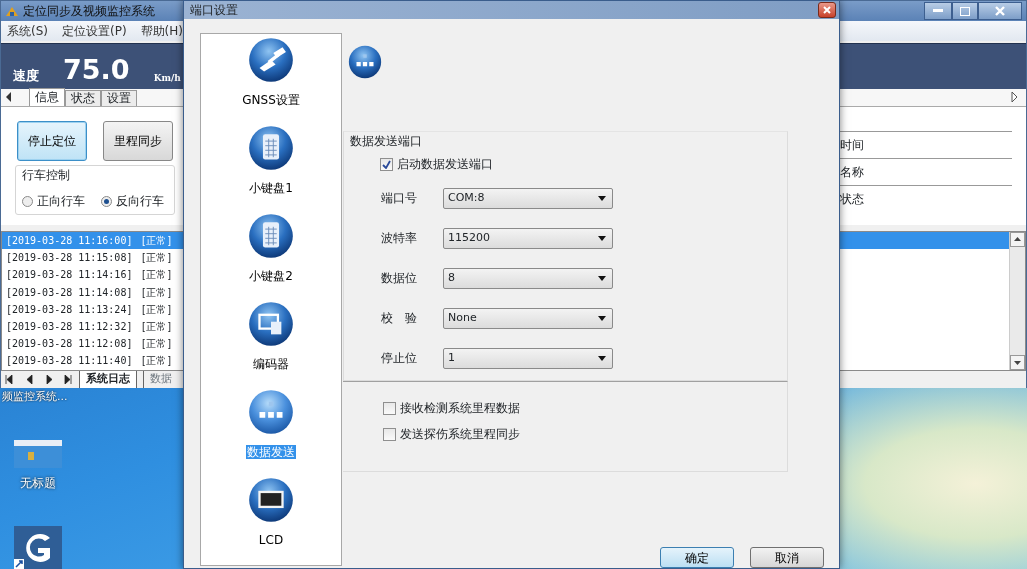  Describe the element at coordinates (271, 60) in the screenshot. I see `satellite-icon` at that location.